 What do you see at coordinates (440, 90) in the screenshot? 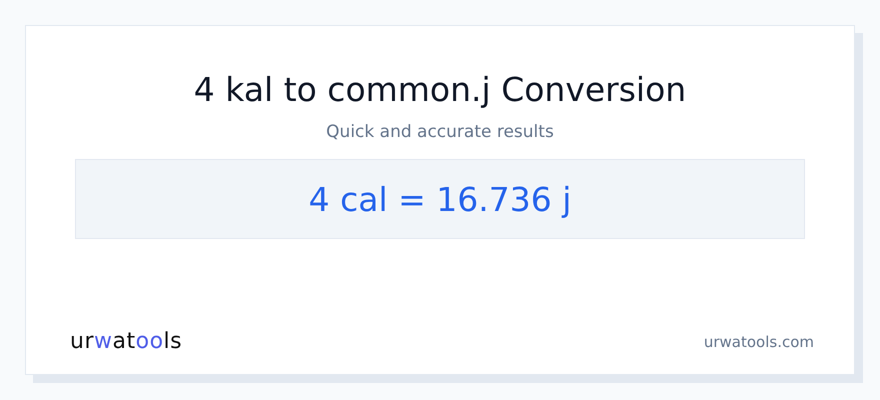
I see `page-title: 4 kal to common.j Conversion` at bounding box center [440, 90].